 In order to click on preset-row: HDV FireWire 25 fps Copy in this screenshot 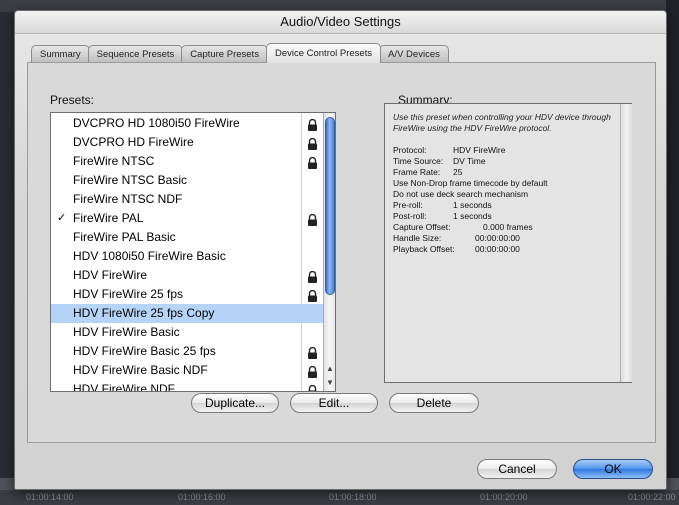, I will do `click(187, 313)`.